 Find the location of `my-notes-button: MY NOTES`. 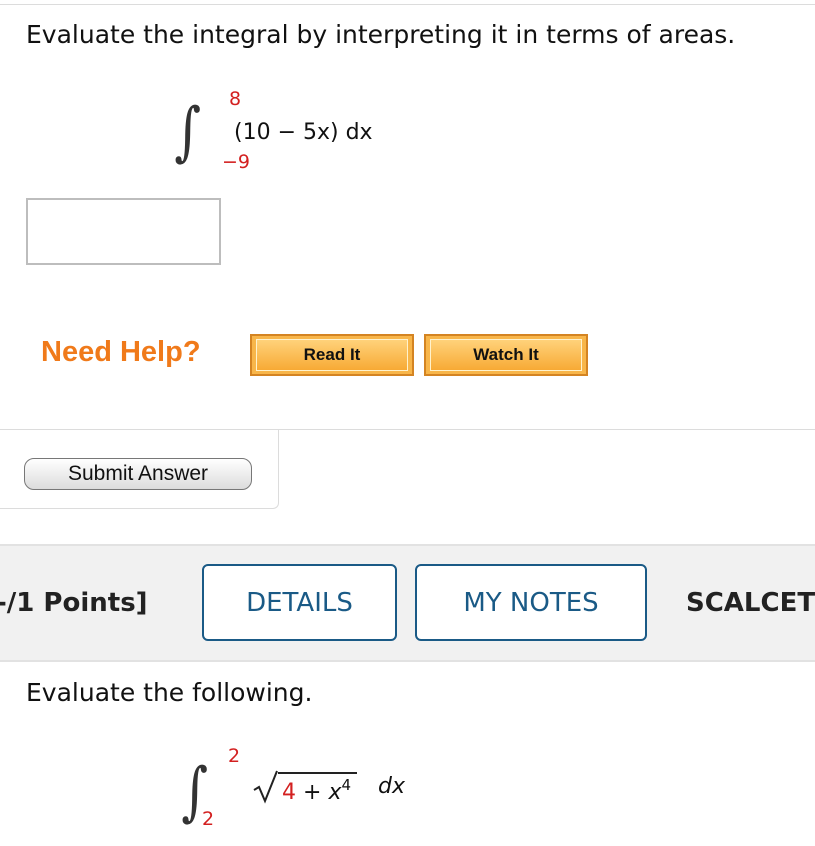

my-notes-button: MY NOTES is located at coordinates (531, 602).